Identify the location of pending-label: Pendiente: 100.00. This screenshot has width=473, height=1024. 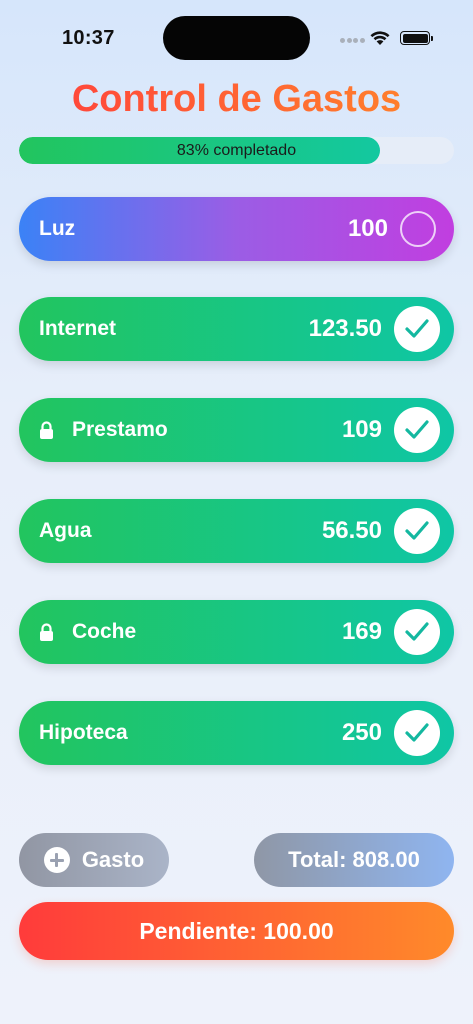
(236, 930).